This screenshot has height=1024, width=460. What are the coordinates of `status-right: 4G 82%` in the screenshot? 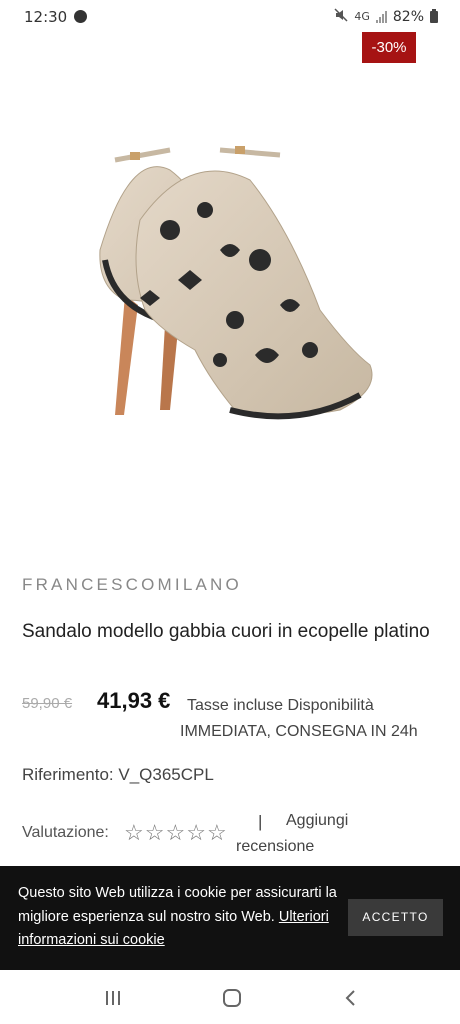 It's located at (386, 16).